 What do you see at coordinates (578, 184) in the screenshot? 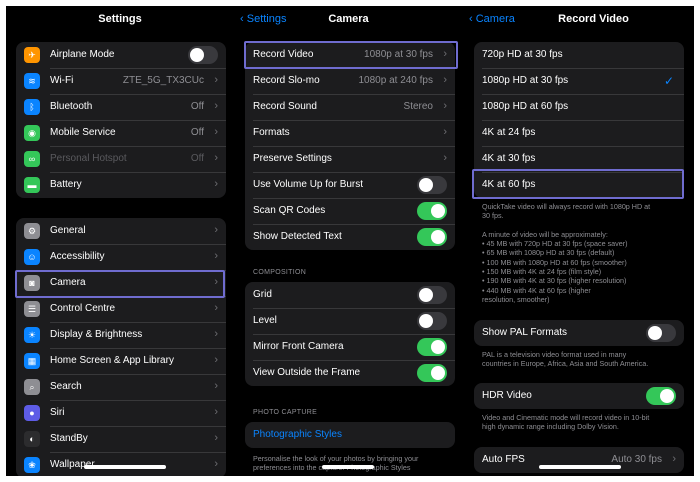
I see `4k-60fps-highlight` at bounding box center [578, 184].